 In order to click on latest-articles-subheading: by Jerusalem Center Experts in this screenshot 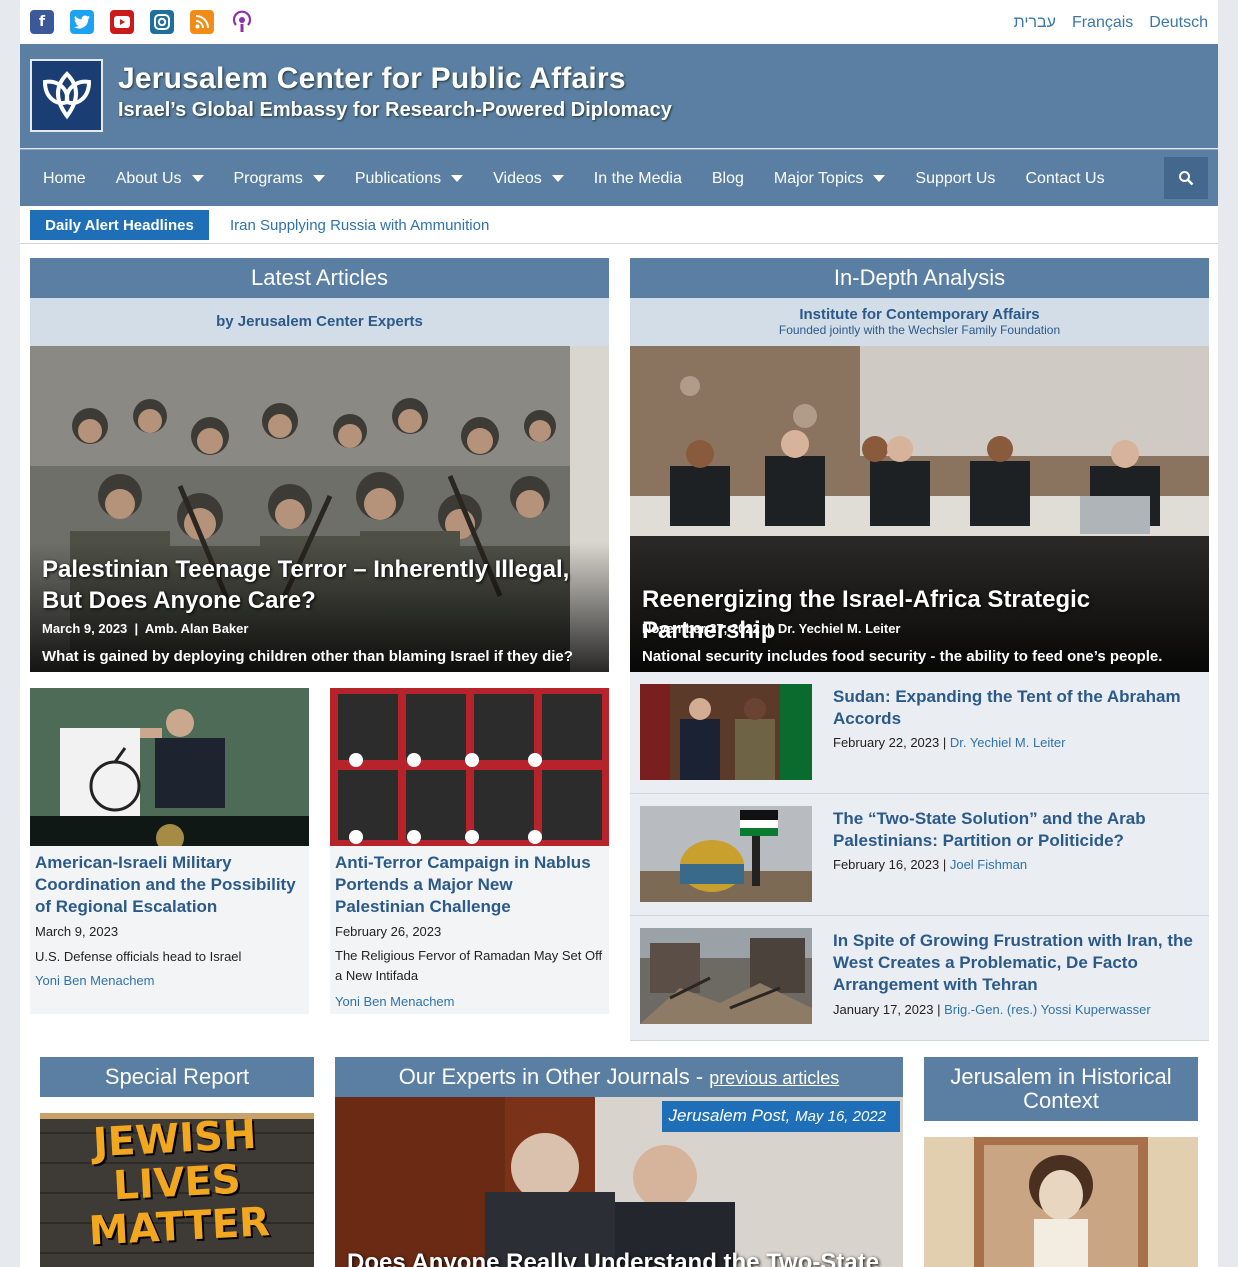, I will do `click(319, 322)`.